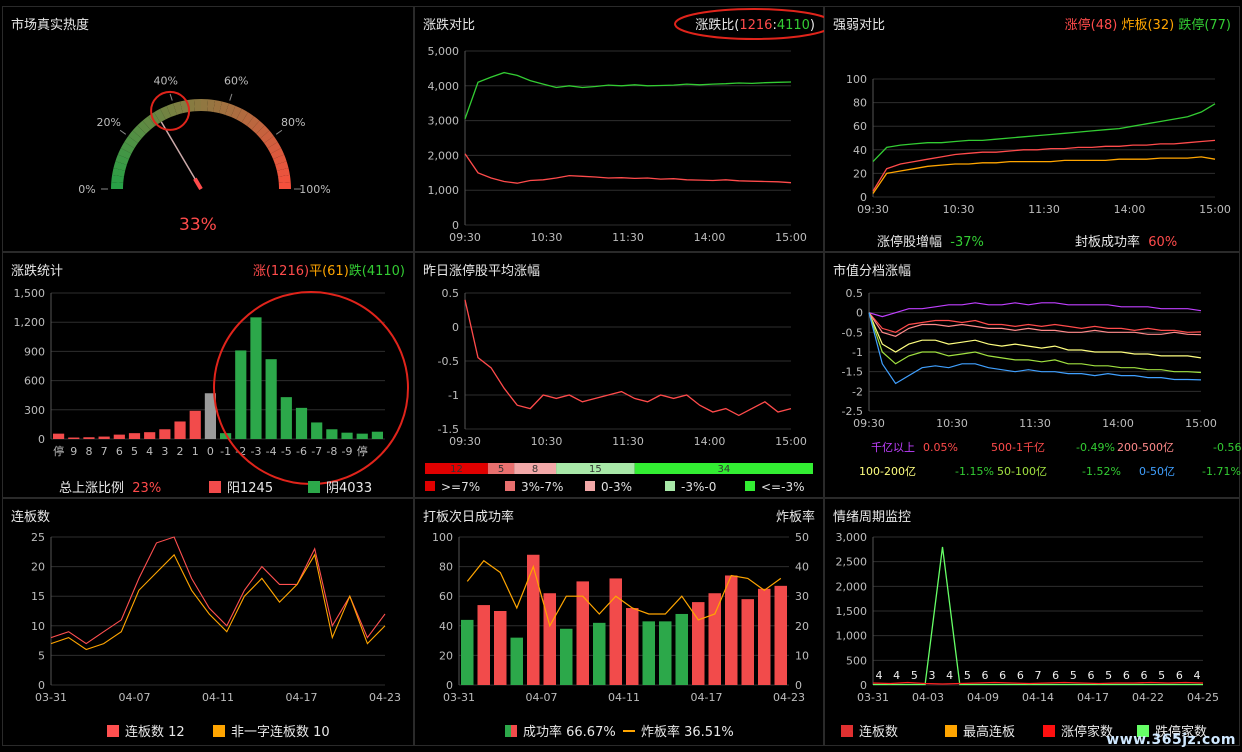 The width and height of the screenshot is (1242, 752). Describe the element at coordinates (1227, 447) in the screenshot. I see `legend-value: -0.56%` at that location.